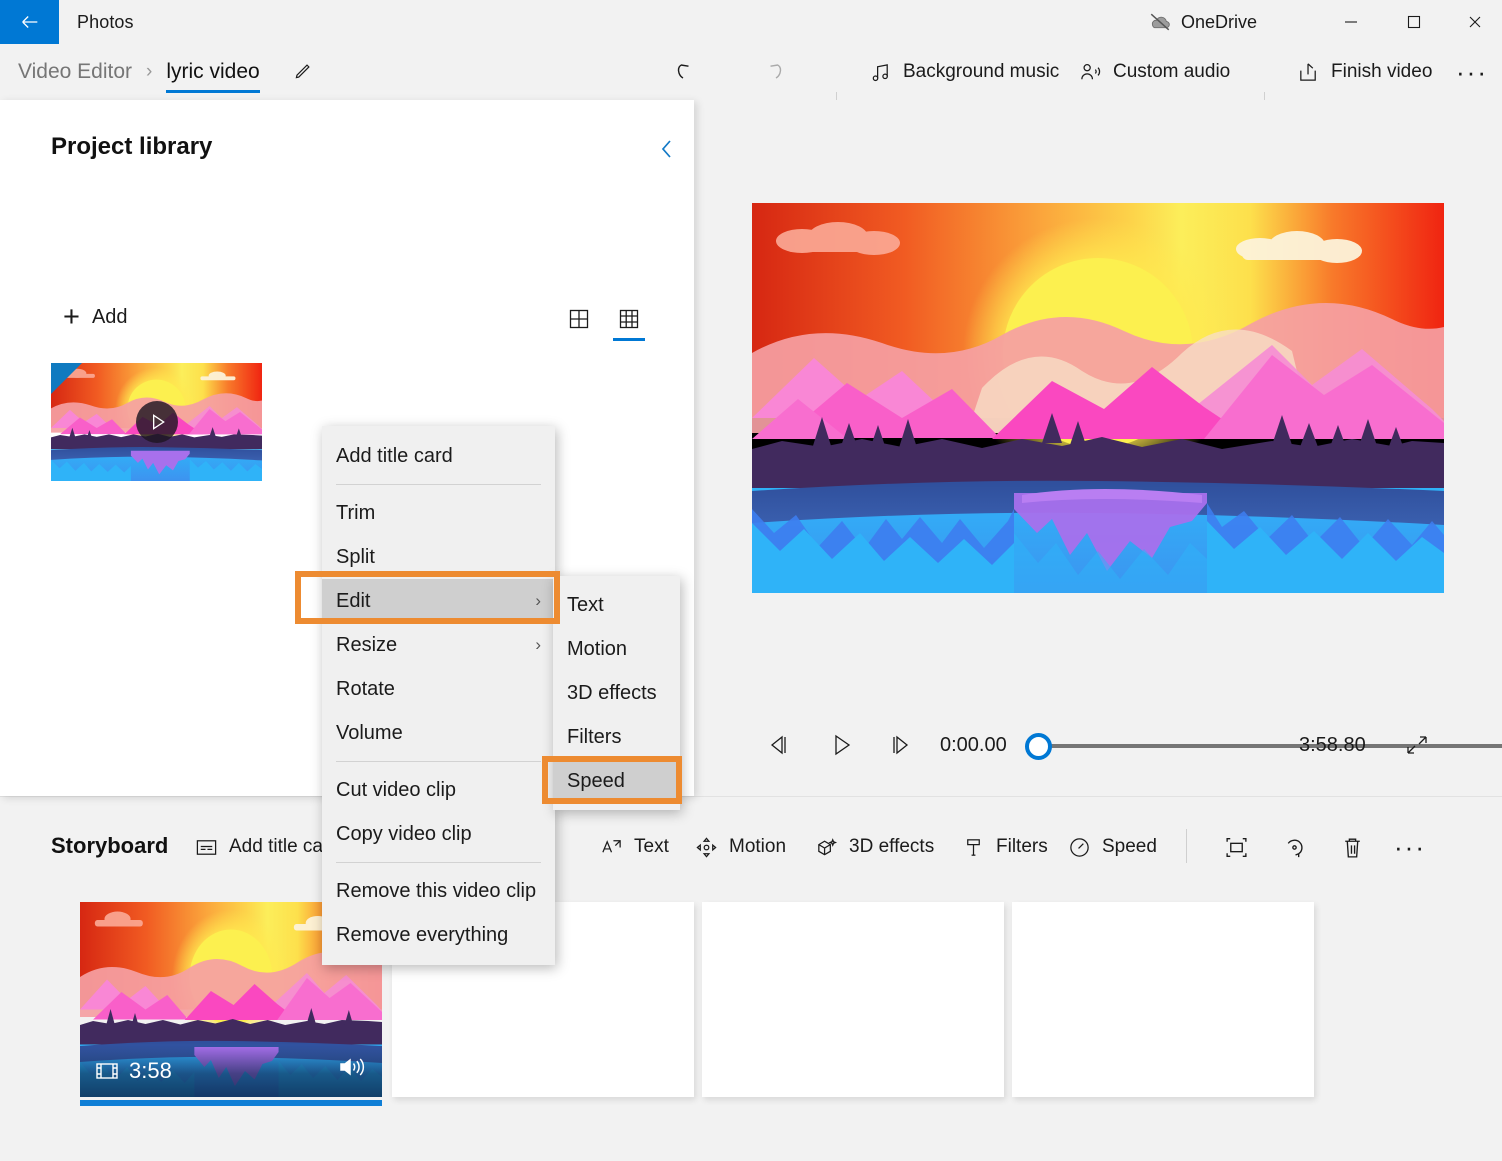  Describe the element at coordinates (612, 692) in the screenshot. I see `submenu-item-label: 3D effects` at that location.